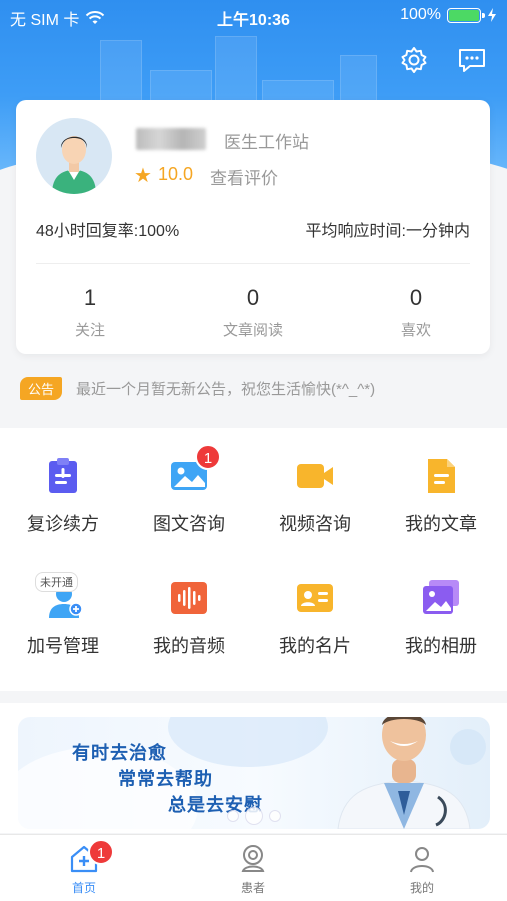 The image size is (507, 901). What do you see at coordinates (63, 646) in the screenshot?
I see `menu-item-label: 加号管理` at bounding box center [63, 646].